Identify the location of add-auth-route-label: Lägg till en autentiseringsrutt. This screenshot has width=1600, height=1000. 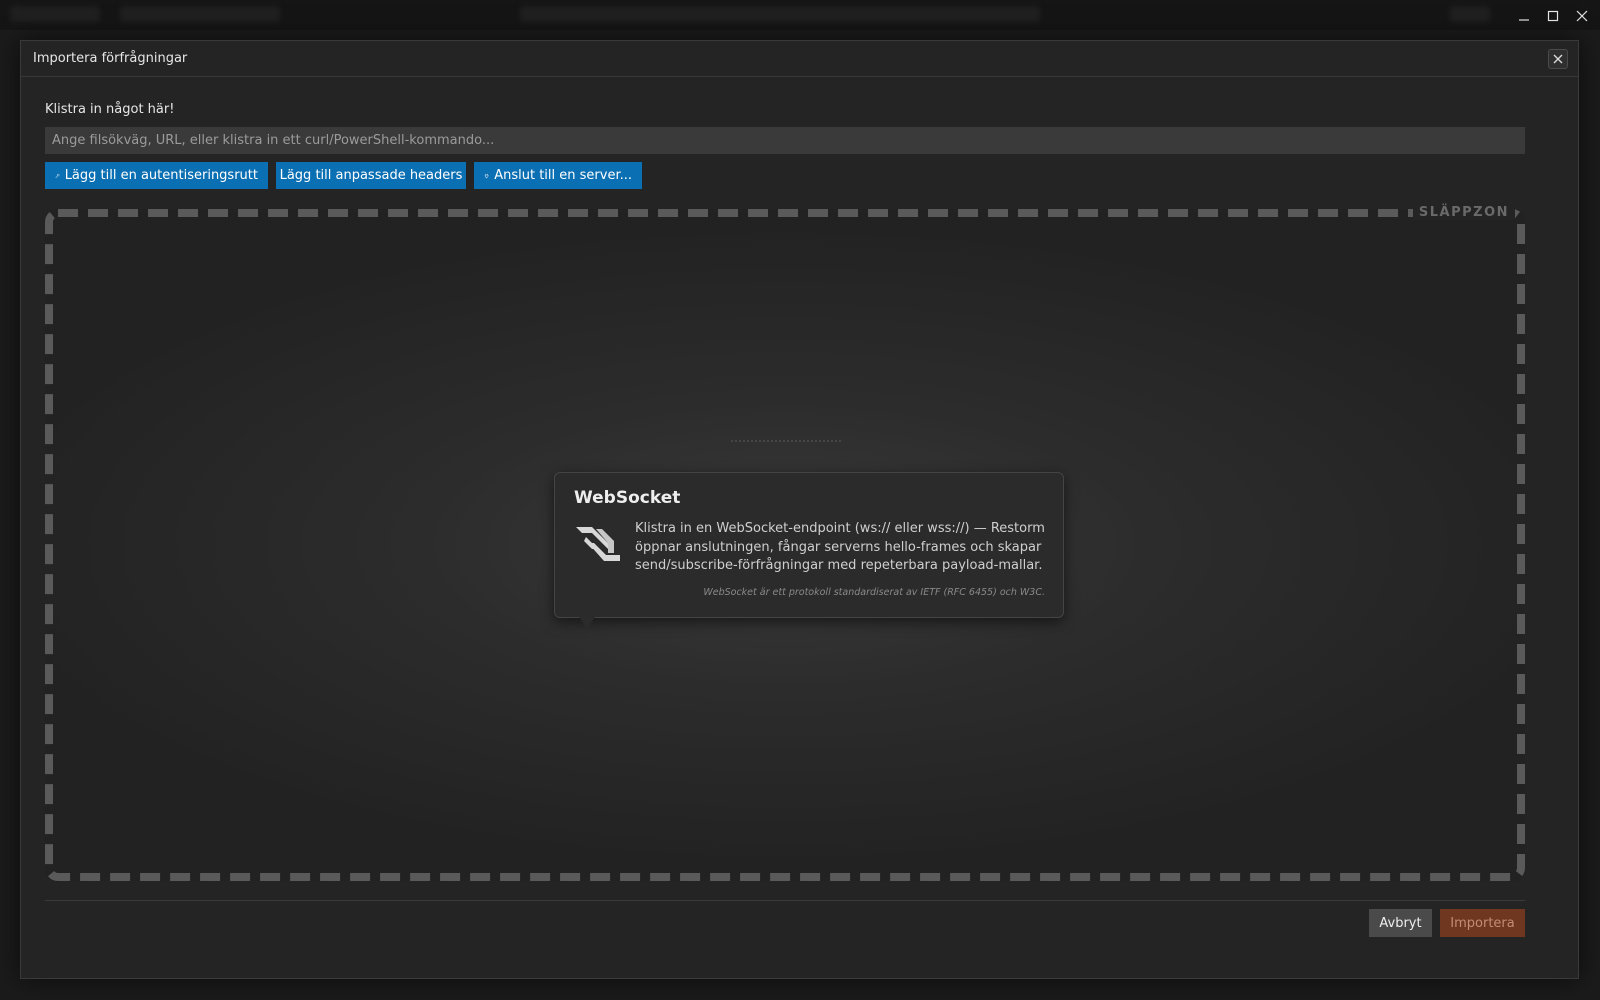
(161, 175).